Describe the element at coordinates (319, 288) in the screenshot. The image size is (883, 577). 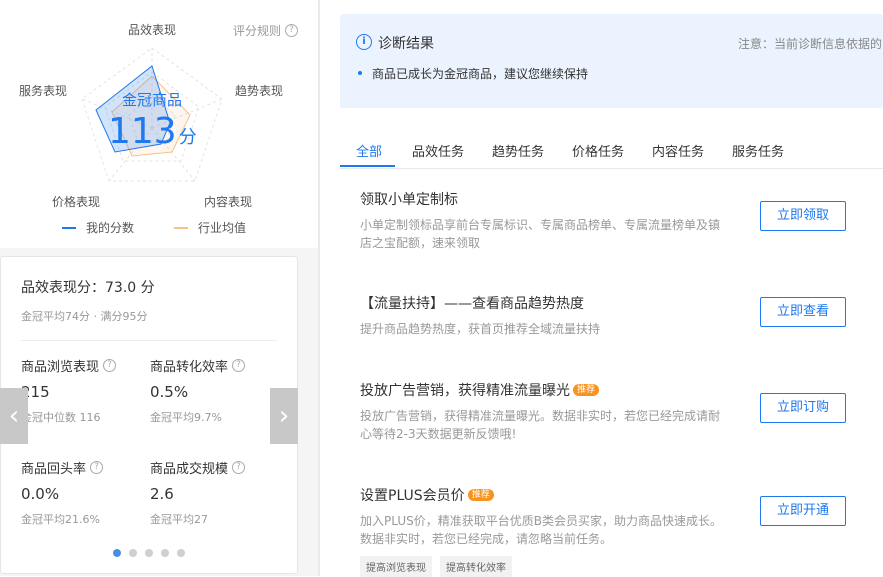
I see `column-separator` at that location.